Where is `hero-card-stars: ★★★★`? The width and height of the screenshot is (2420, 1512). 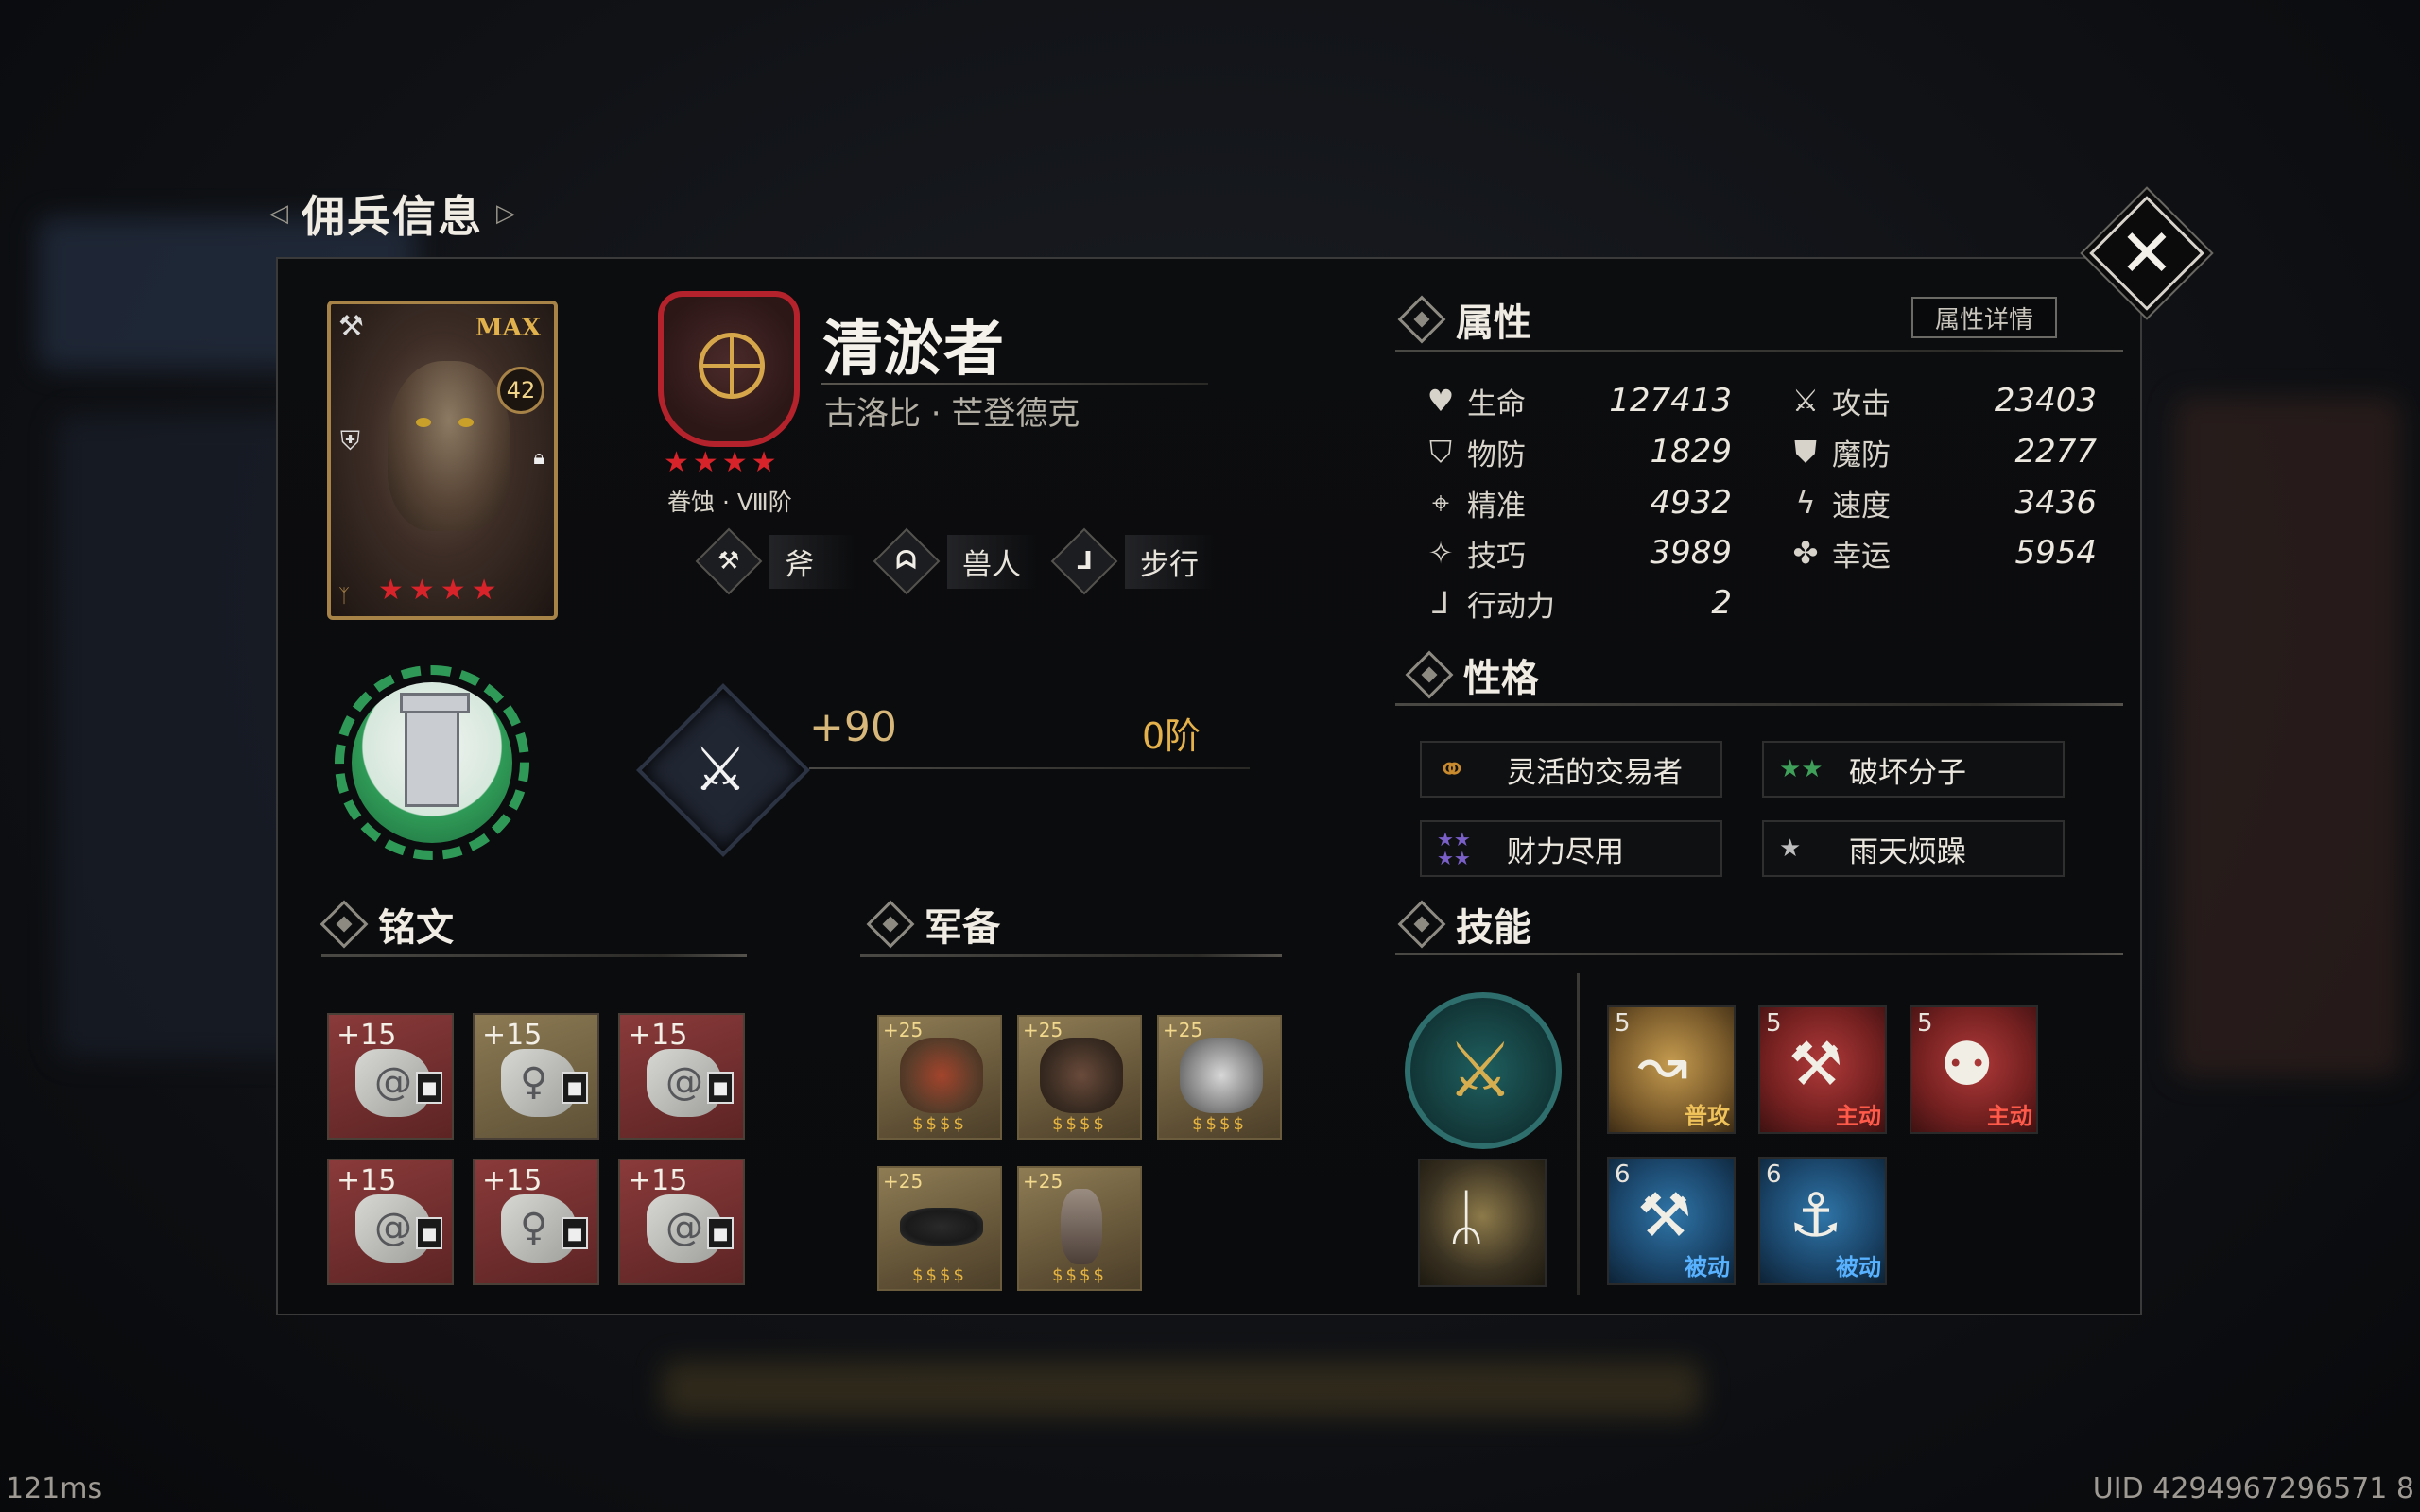
hero-card-stars: ★★★★ is located at coordinates (440, 590).